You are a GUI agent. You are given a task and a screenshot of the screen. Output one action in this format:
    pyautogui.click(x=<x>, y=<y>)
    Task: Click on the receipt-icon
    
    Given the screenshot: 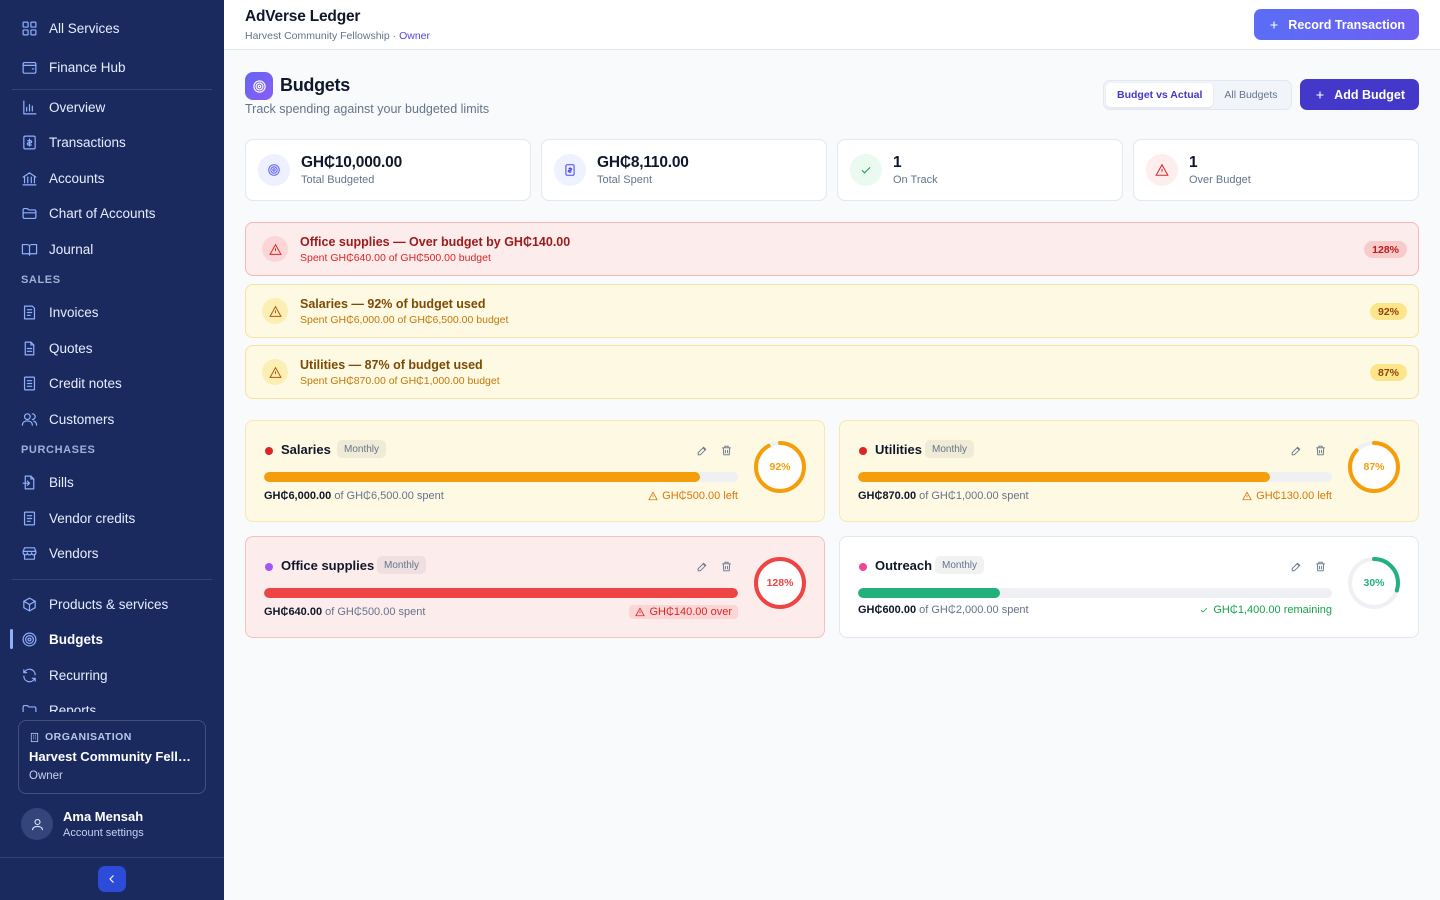 What is the action you would take?
    pyautogui.click(x=29, y=142)
    